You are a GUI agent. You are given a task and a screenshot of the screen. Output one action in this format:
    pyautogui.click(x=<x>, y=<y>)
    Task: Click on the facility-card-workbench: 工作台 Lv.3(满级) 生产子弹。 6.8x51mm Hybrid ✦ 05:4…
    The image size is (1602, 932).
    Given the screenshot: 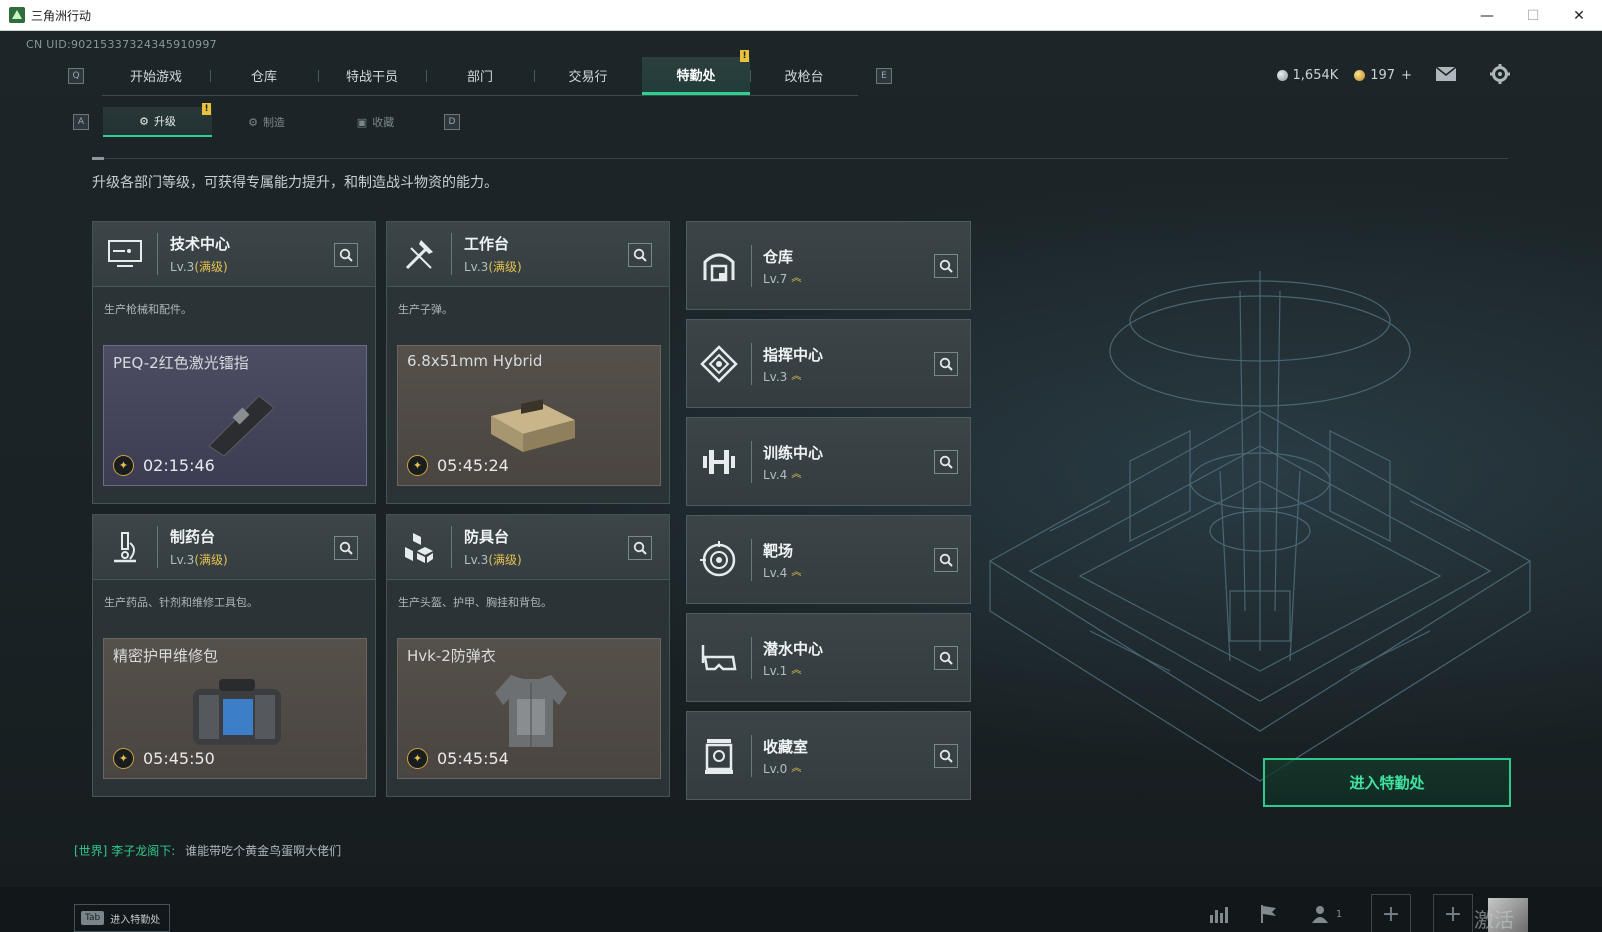 What is the action you would take?
    pyautogui.click(x=528, y=362)
    